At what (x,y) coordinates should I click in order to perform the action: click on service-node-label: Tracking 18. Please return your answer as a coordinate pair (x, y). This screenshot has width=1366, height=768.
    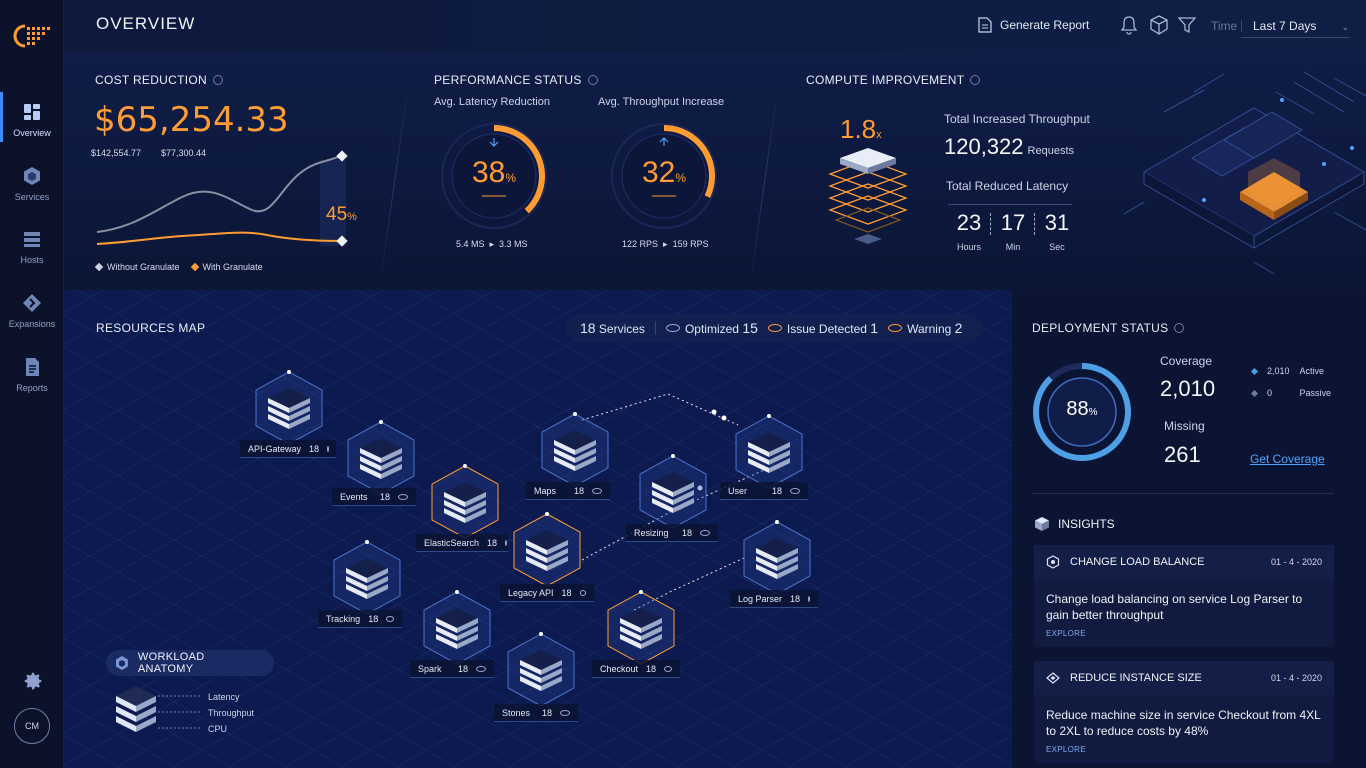
    Looking at the image, I should click on (360, 619).